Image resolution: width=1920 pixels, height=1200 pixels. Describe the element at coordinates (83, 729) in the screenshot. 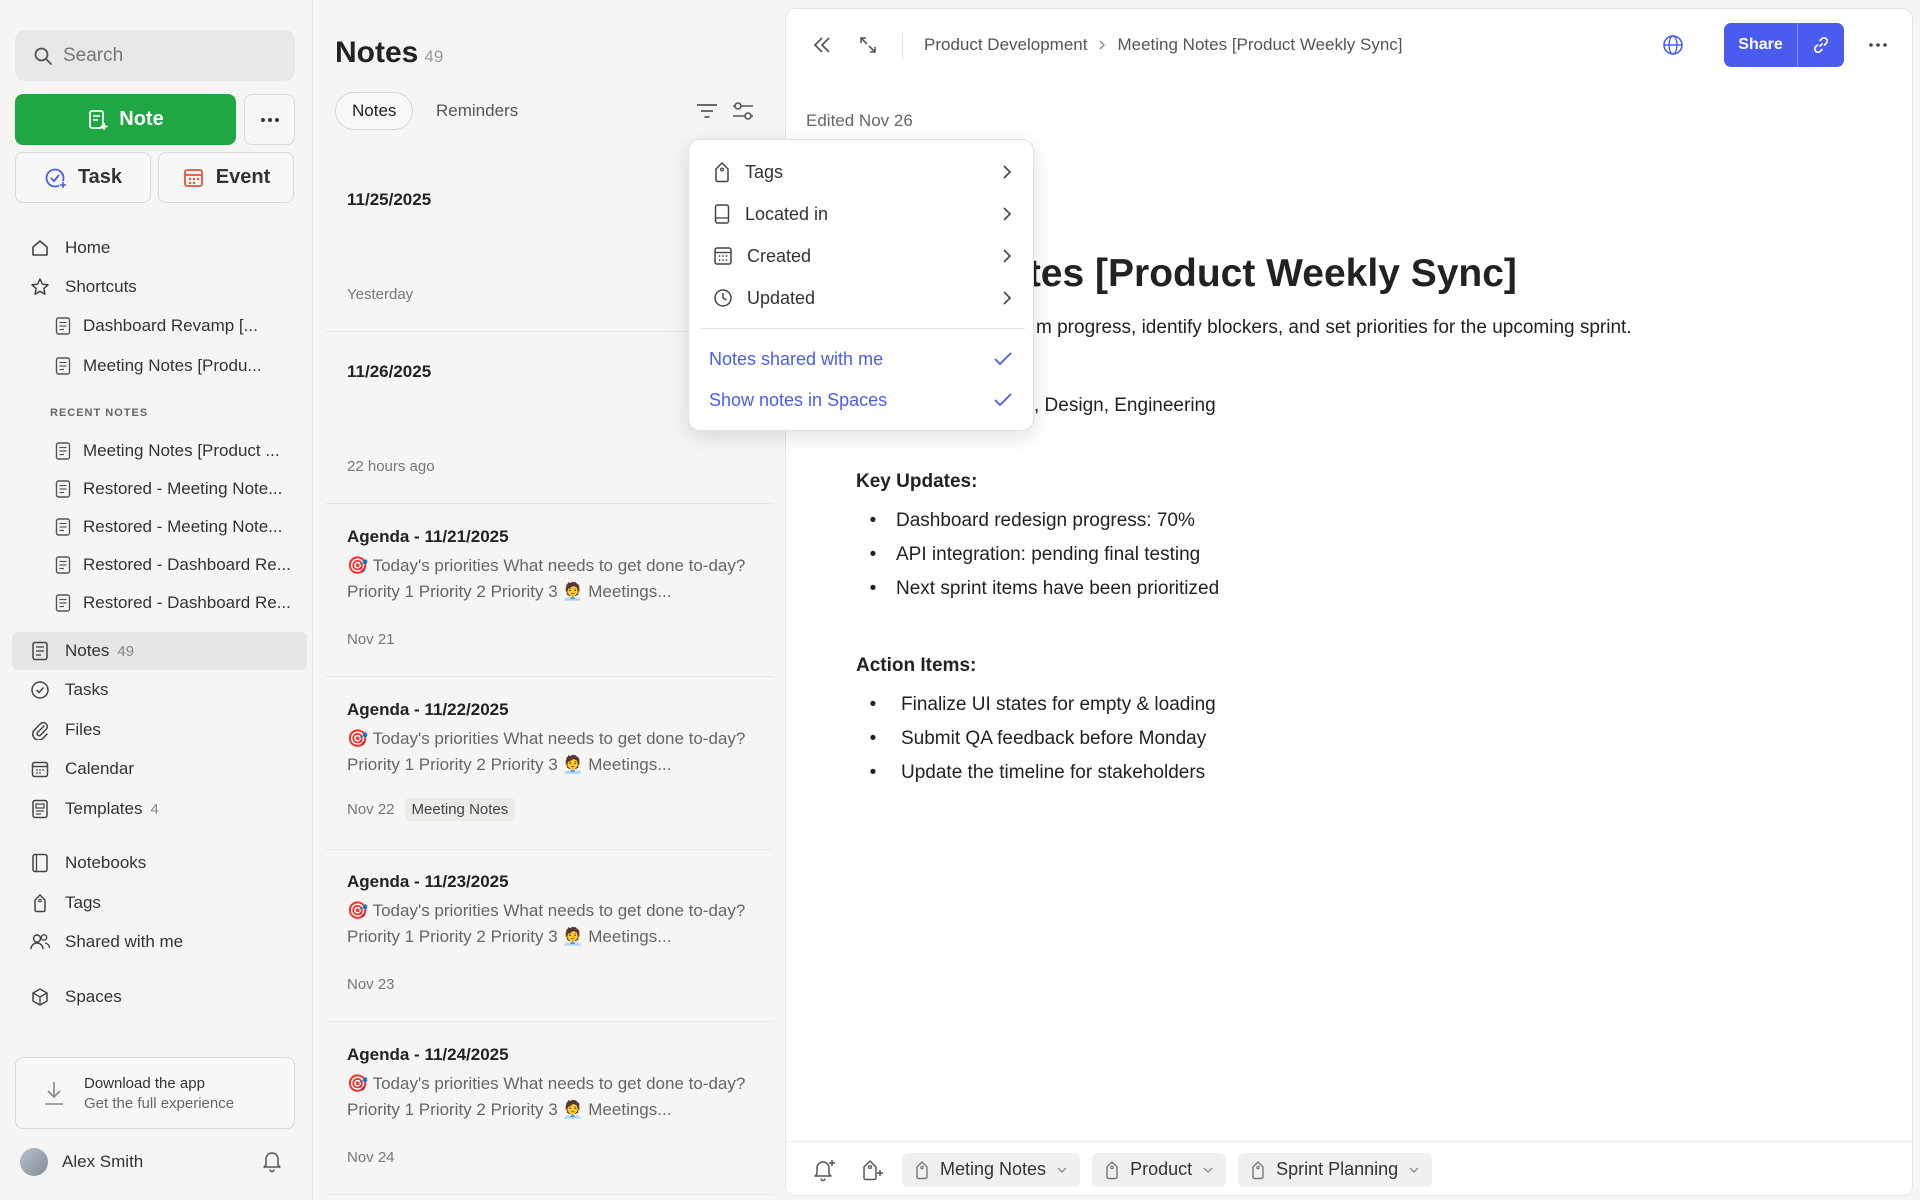

I see `sidebar-item-label: Files` at that location.